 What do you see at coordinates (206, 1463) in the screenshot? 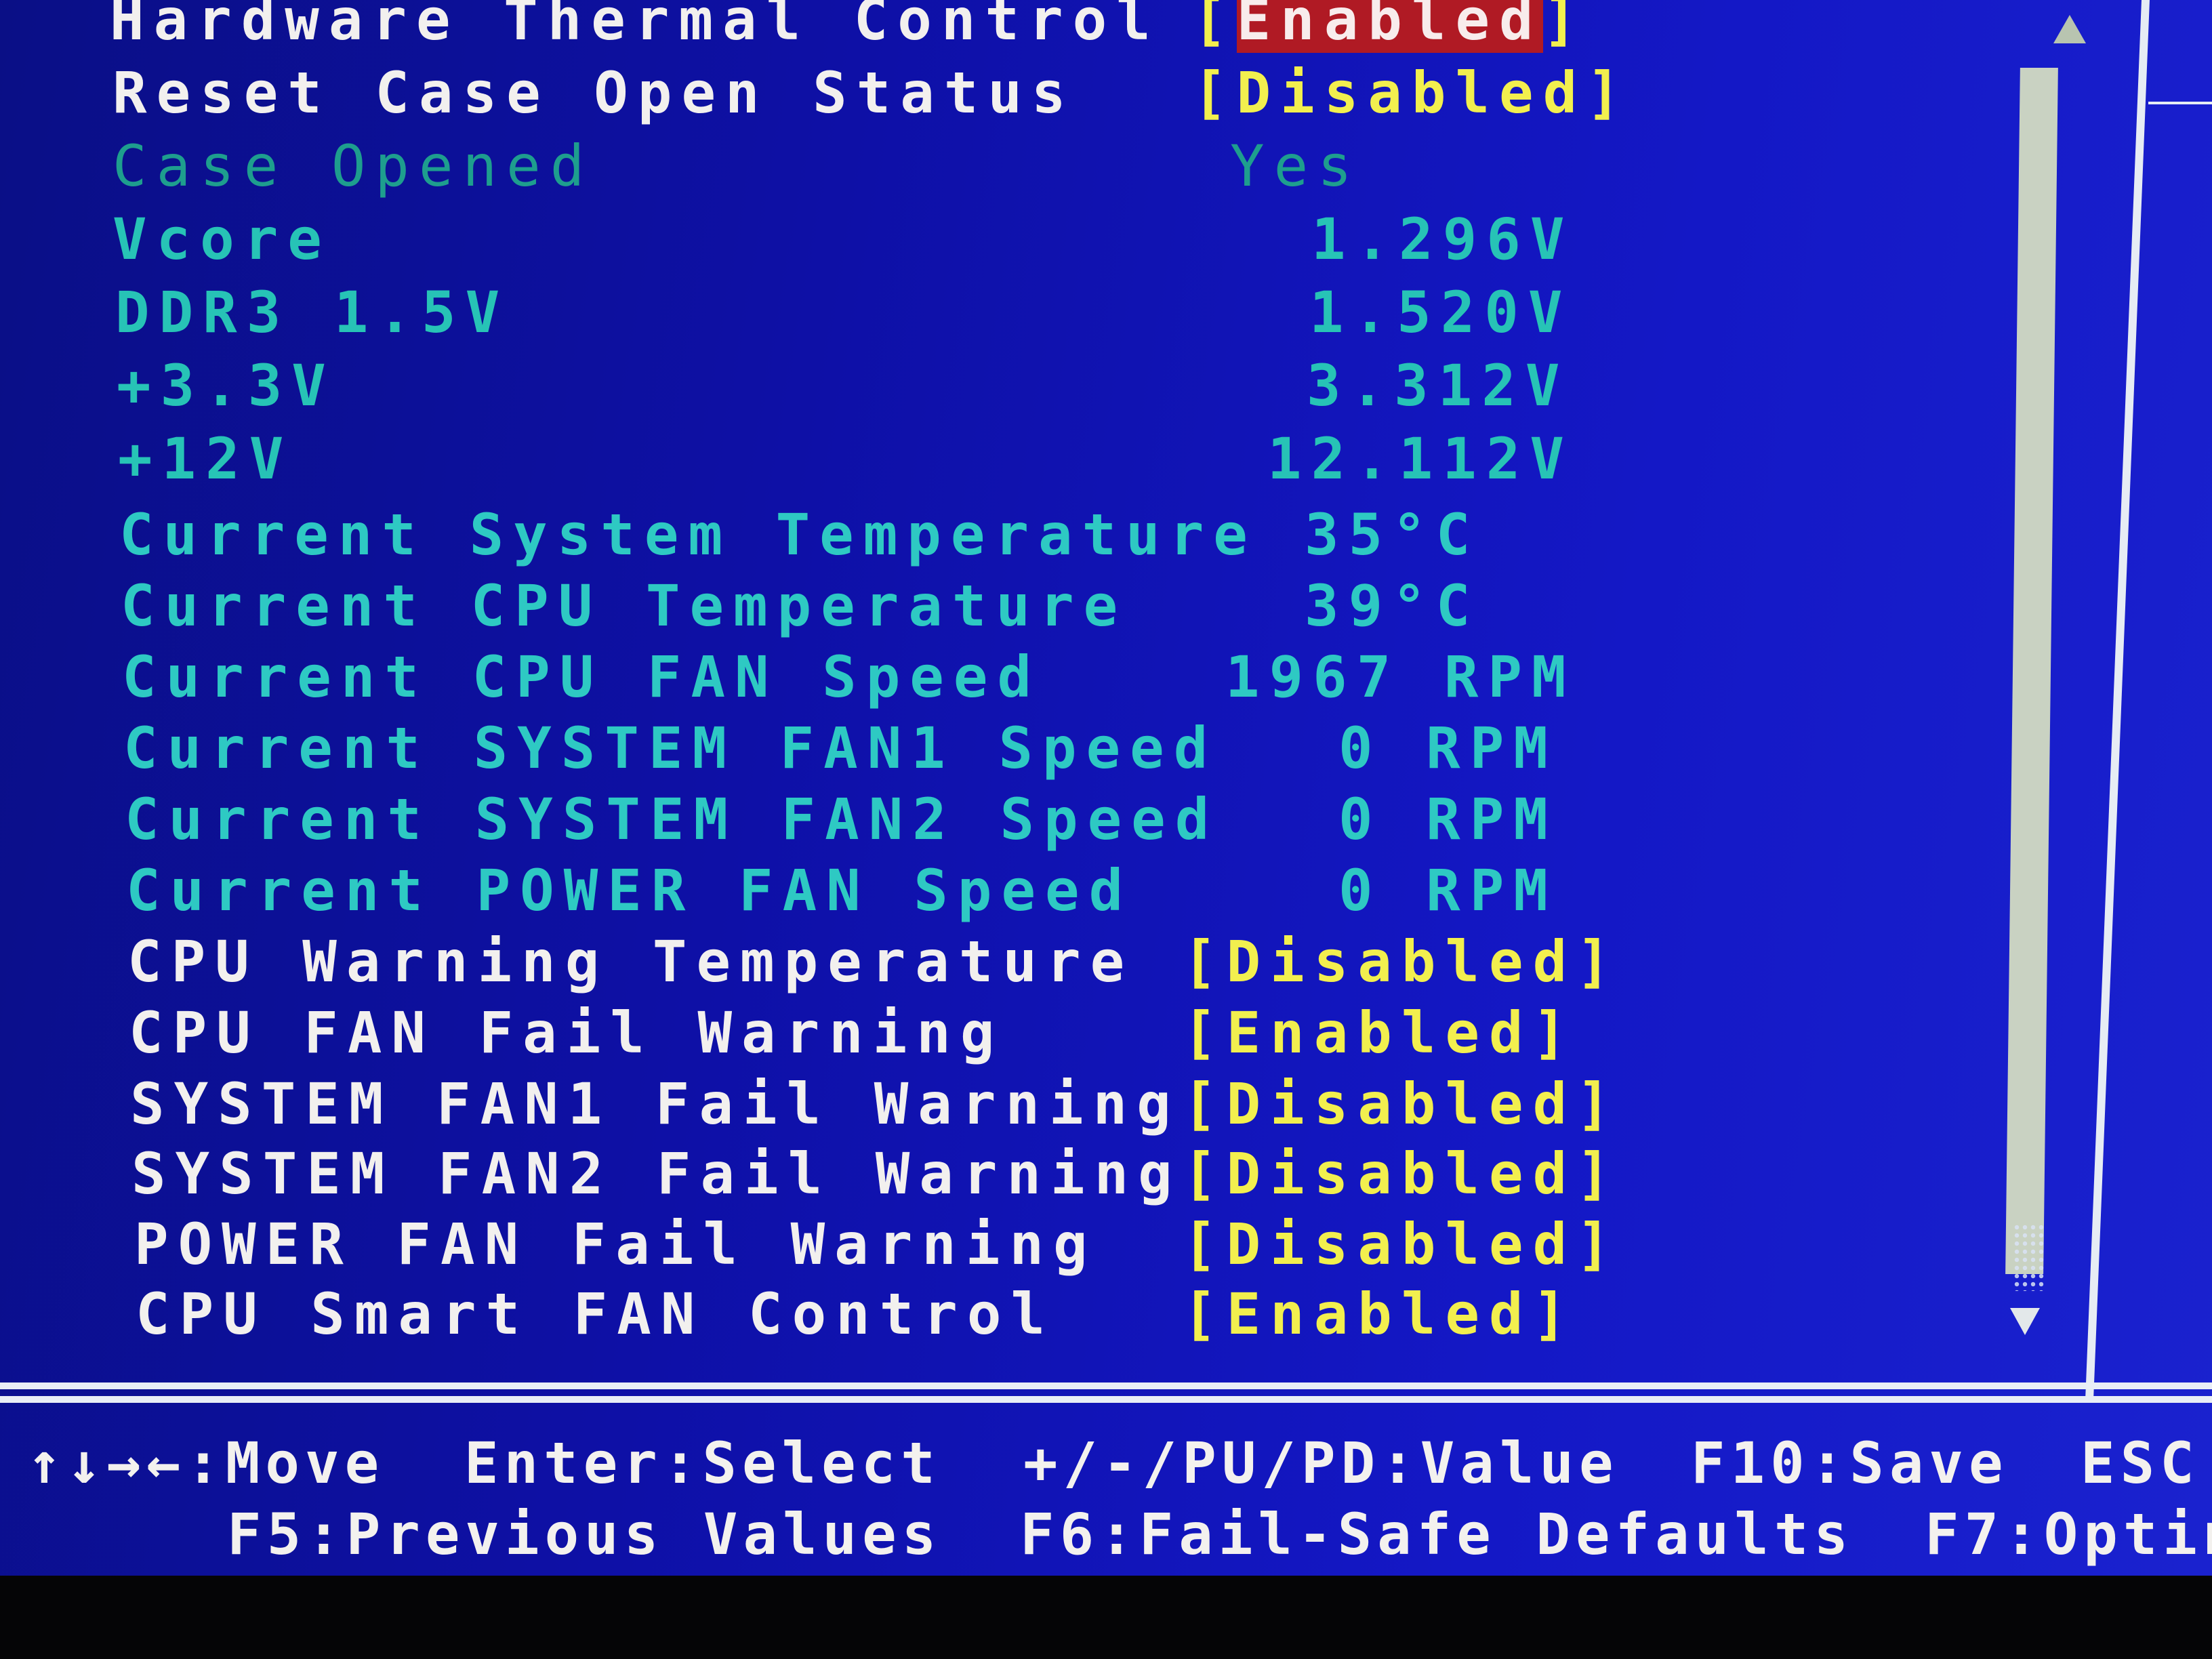
I see `hint-move: ↑↓→←:Move` at bounding box center [206, 1463].